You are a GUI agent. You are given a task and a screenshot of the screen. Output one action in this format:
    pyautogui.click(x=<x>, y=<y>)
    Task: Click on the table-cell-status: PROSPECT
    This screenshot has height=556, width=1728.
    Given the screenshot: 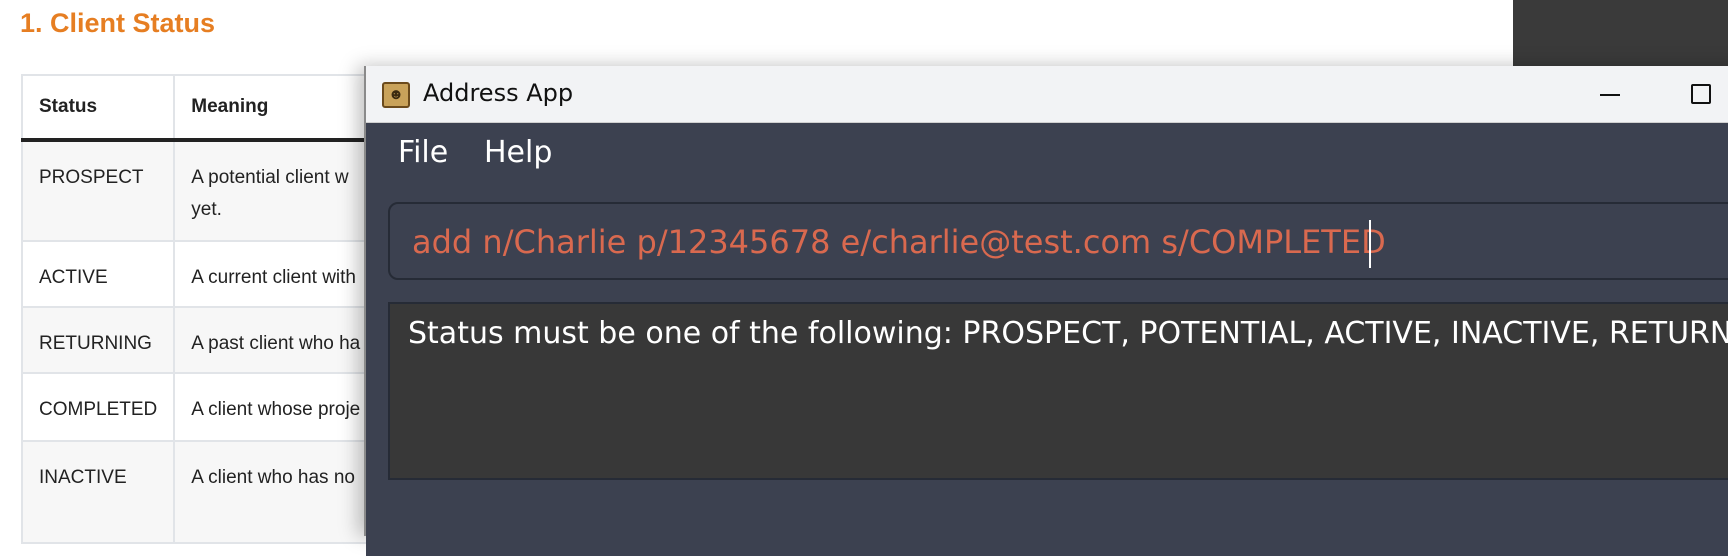 What is the action you would take?
    pyautogui.click(x=98, y=190)
    